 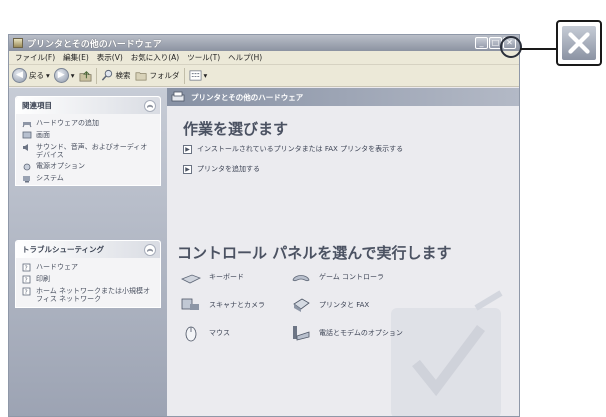 I want to click on related-item-power: 電源オプション, so click(x=88, y=166).